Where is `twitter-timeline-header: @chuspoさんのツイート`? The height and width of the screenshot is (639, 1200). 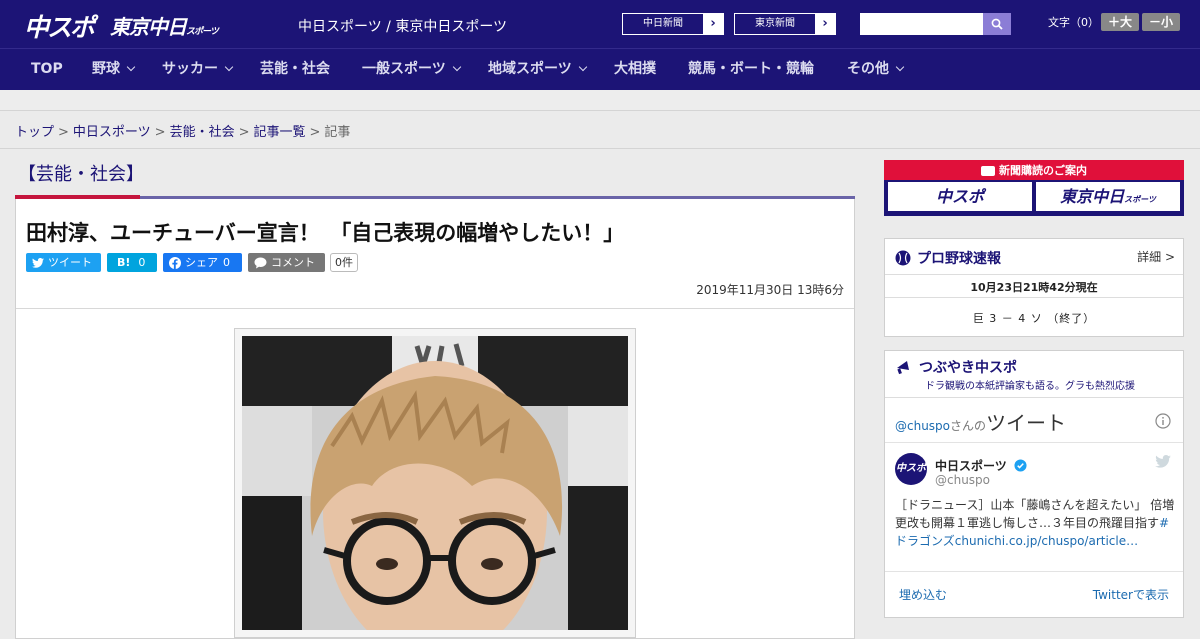 twitter-timeline-header: @chuspoさんのツイート is located at coordinates (980, 421).